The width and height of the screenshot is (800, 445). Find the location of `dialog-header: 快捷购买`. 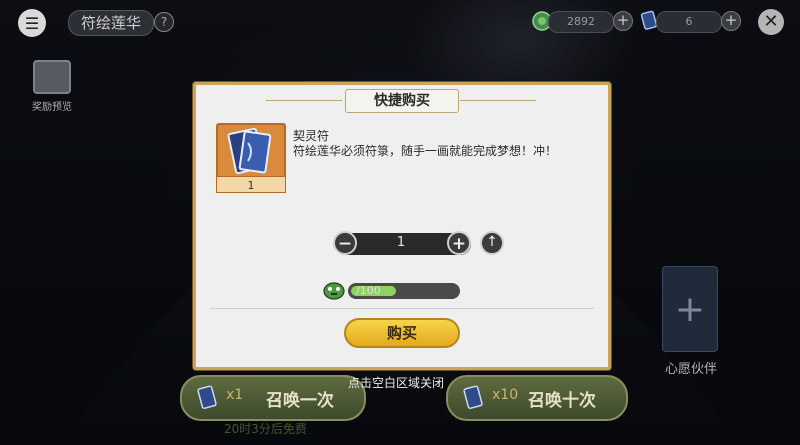

dialog-header: 快捷购买 is located at coordinates (402, 101).